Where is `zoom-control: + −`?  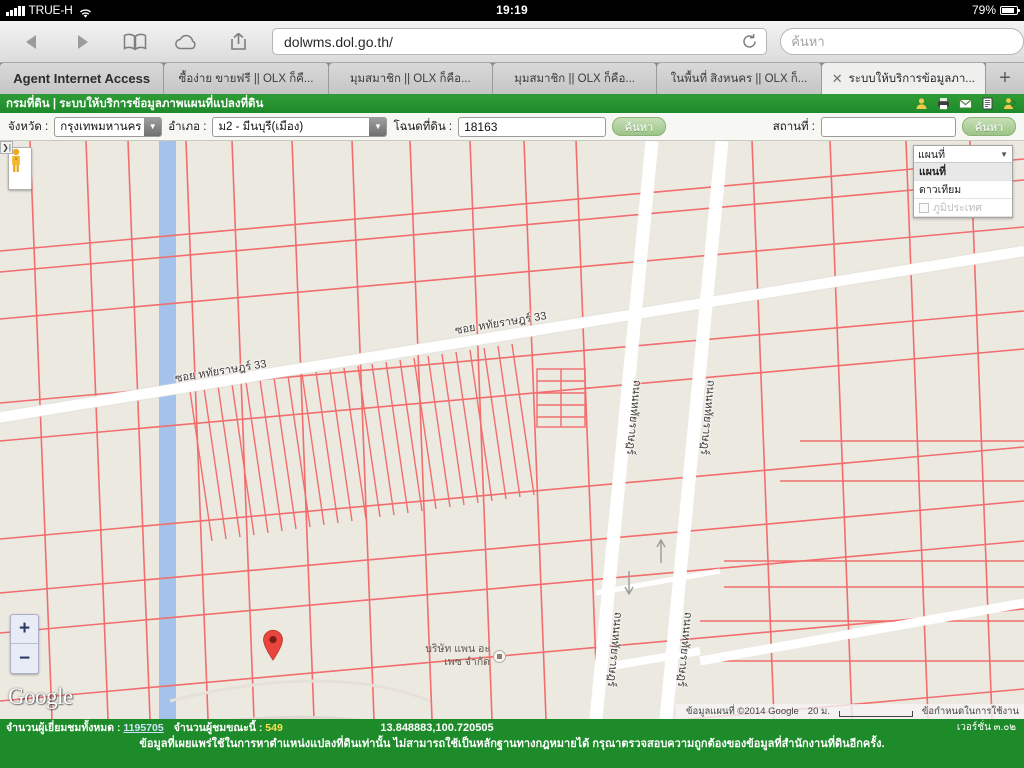
zoom-control: + − is located at coordinates (24, 644).